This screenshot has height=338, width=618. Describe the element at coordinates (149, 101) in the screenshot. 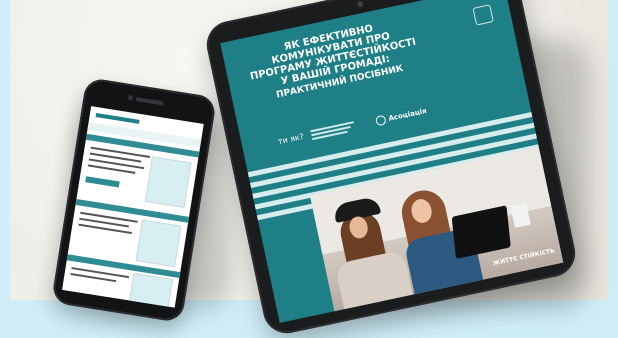

I see `phone-speaker` at that location.